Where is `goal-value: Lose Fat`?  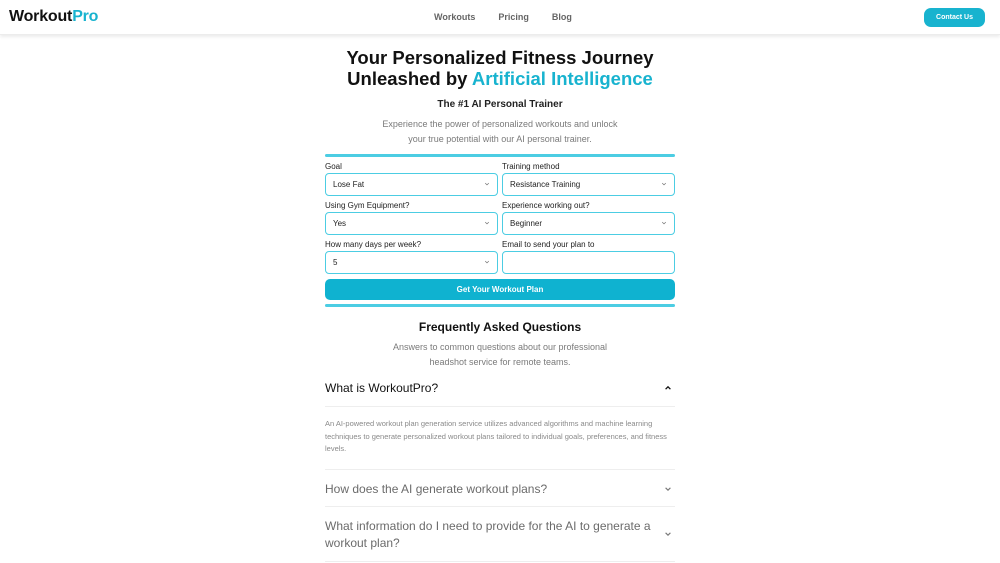
goal-value: Lose Fat is located at coordinates (349, 184).